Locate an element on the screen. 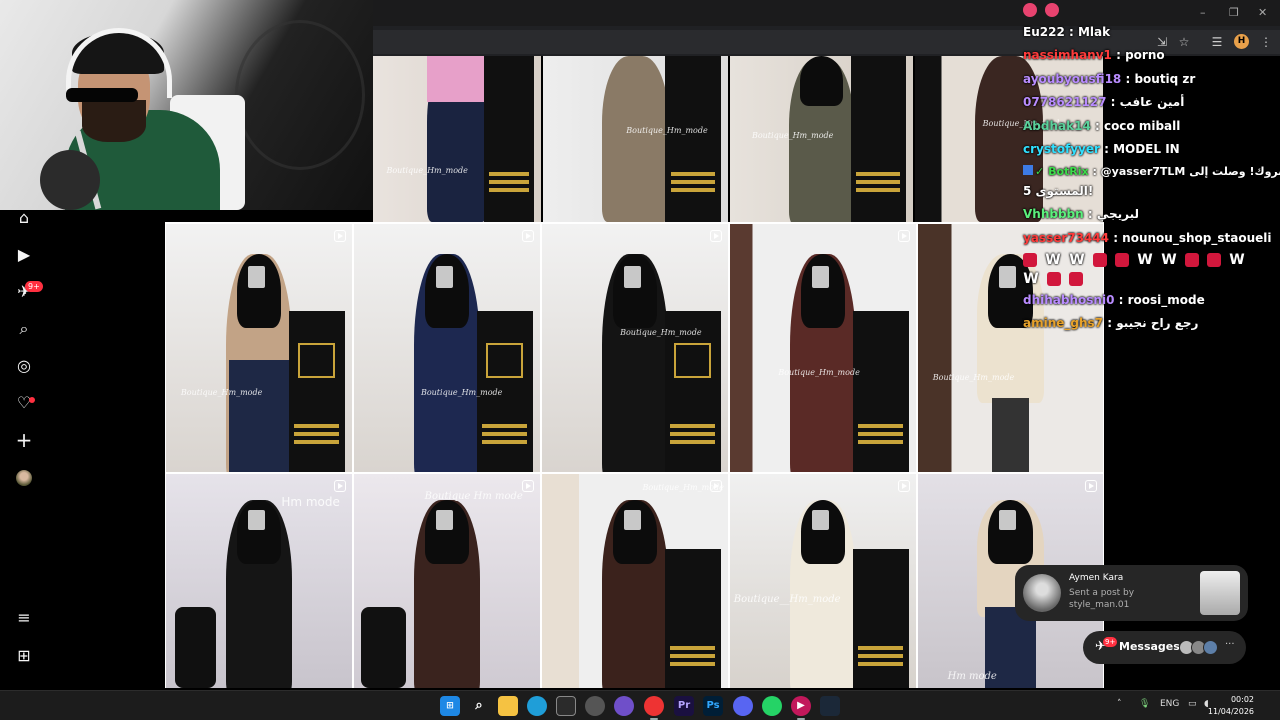 The width and height of the screenshot is (1280, 720). clock-time: 00:02 is located at coordinates (1242, 699).